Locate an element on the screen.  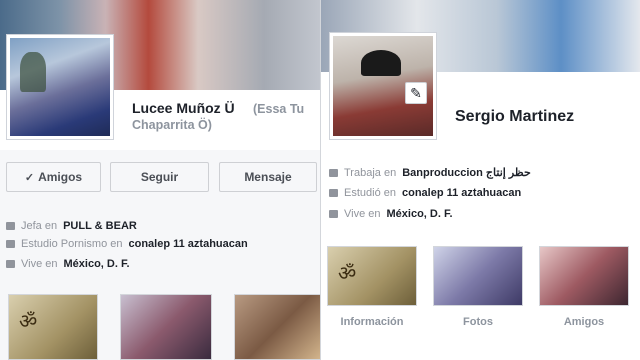
right-live-info: Vive en México, D. F. is located at coordinates (391, 214).